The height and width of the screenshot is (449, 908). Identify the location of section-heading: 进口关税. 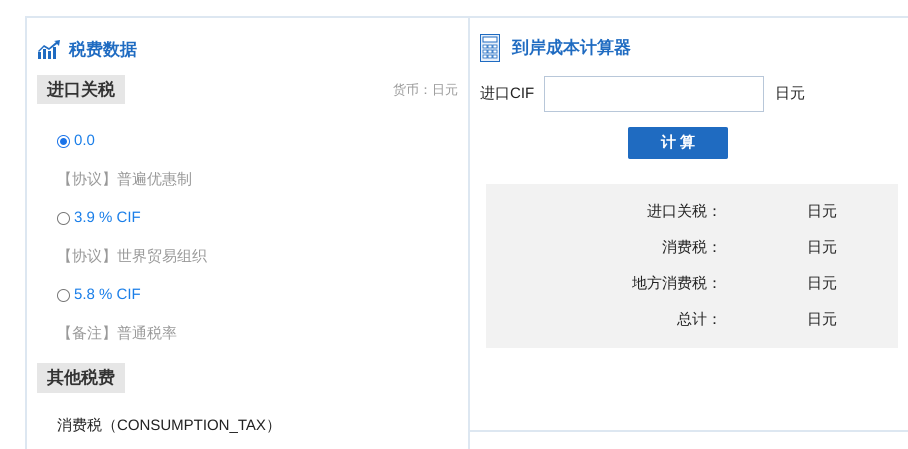
(81, 89).